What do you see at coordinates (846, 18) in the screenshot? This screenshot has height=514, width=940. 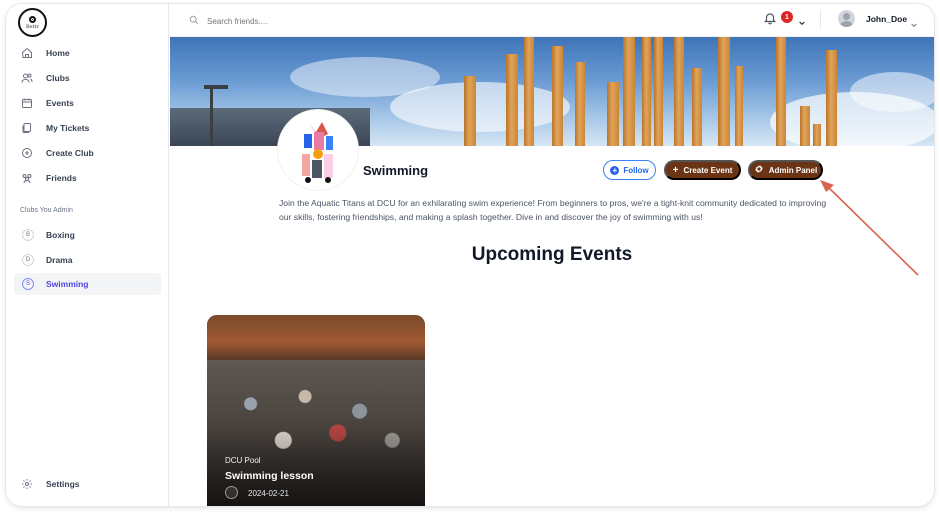 I see `avatar` at bounding box center [846, 18].